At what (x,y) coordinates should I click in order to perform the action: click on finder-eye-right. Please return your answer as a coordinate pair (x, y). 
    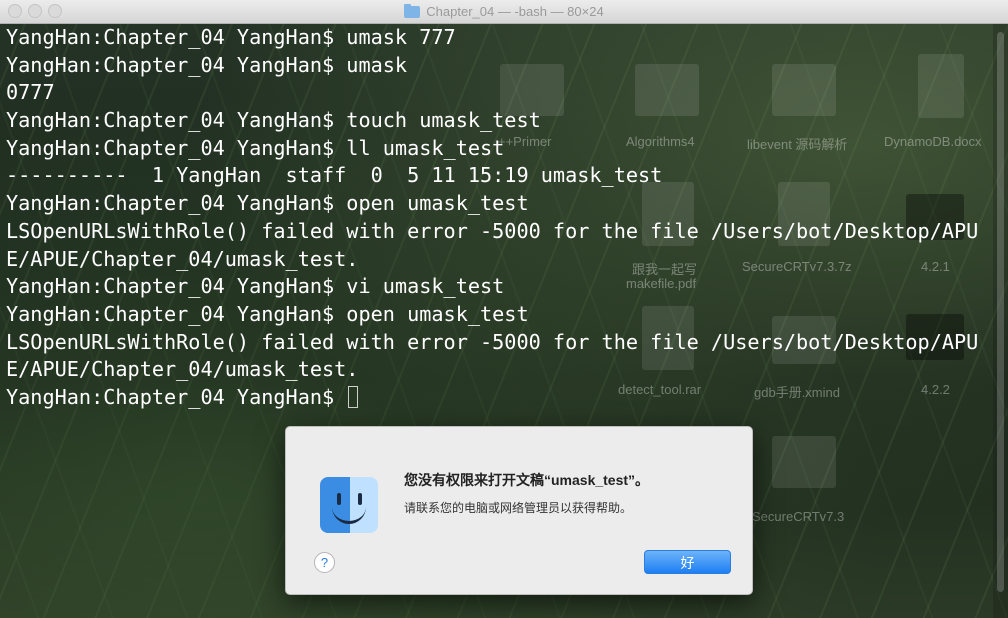
    Looking at the image, I should click on (360, 499).